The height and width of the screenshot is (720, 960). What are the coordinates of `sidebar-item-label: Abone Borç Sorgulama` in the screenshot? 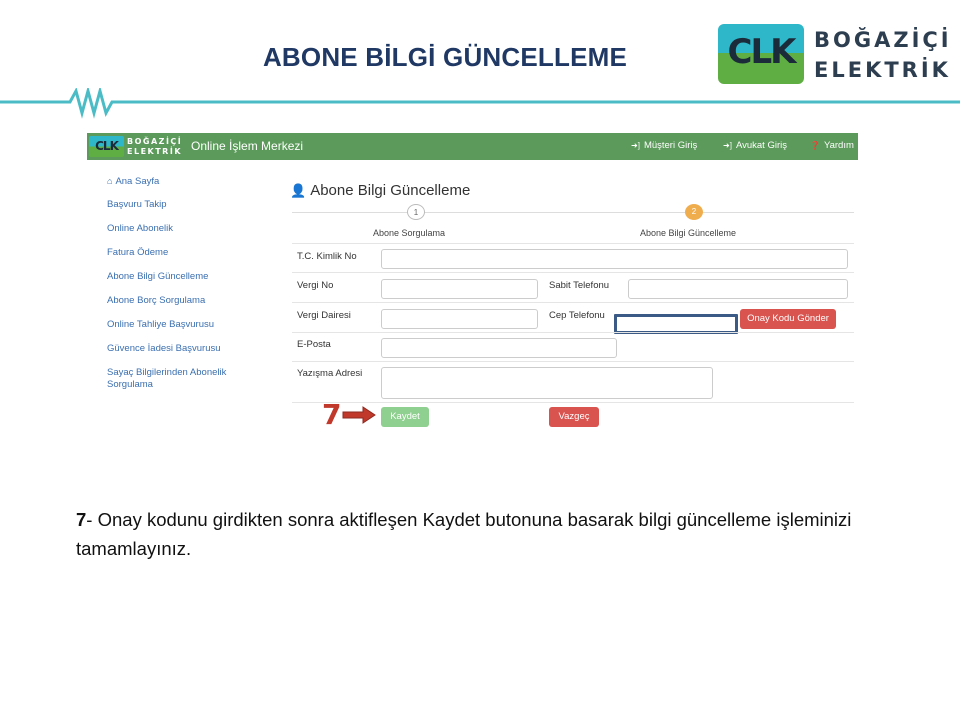 It's located at (156, 300).